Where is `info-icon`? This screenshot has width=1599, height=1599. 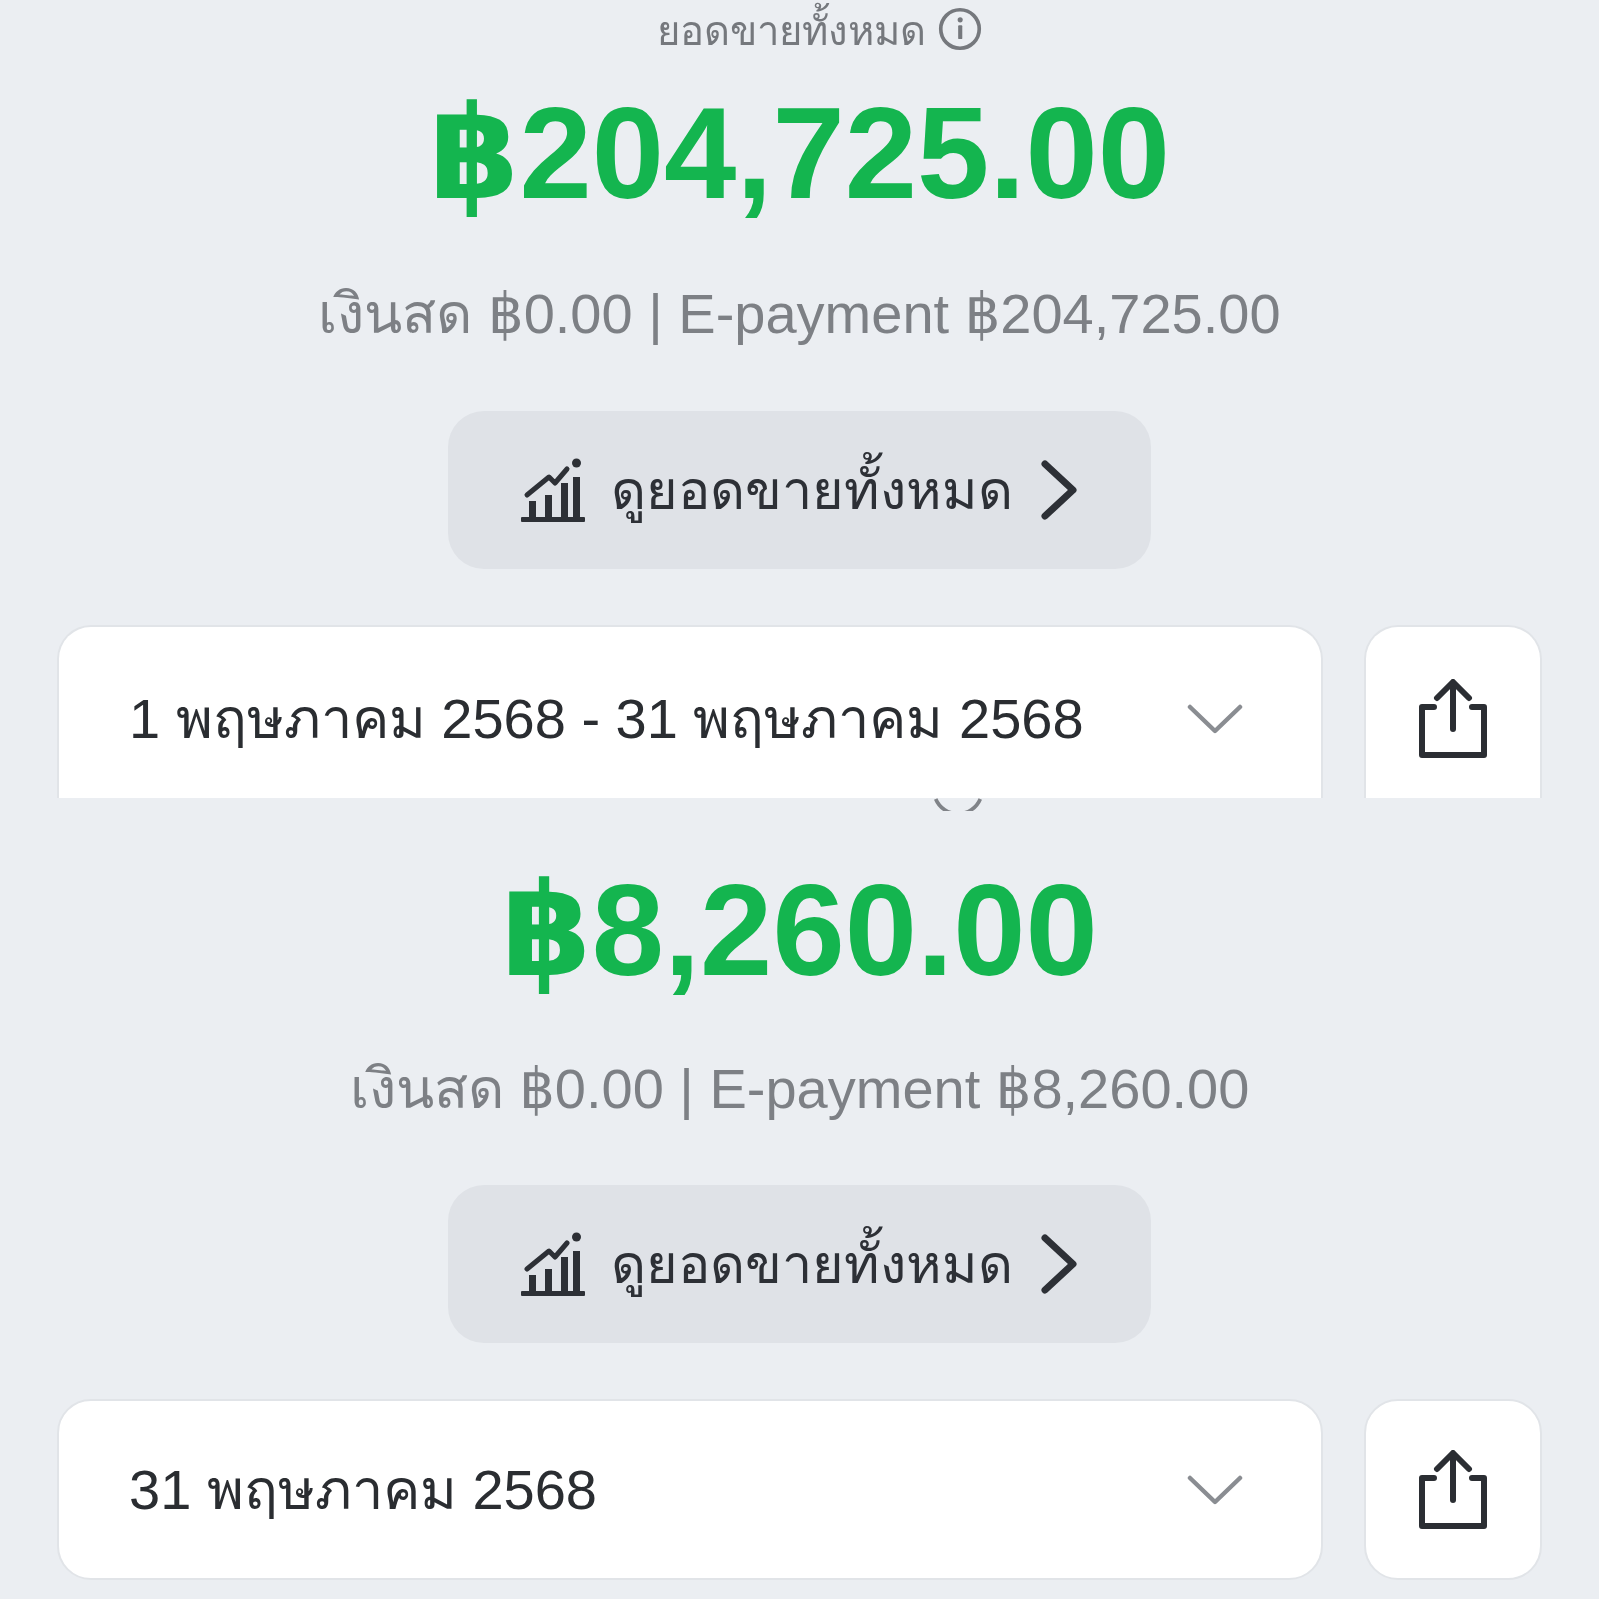 info-icon is located at coordinates (960, 29).